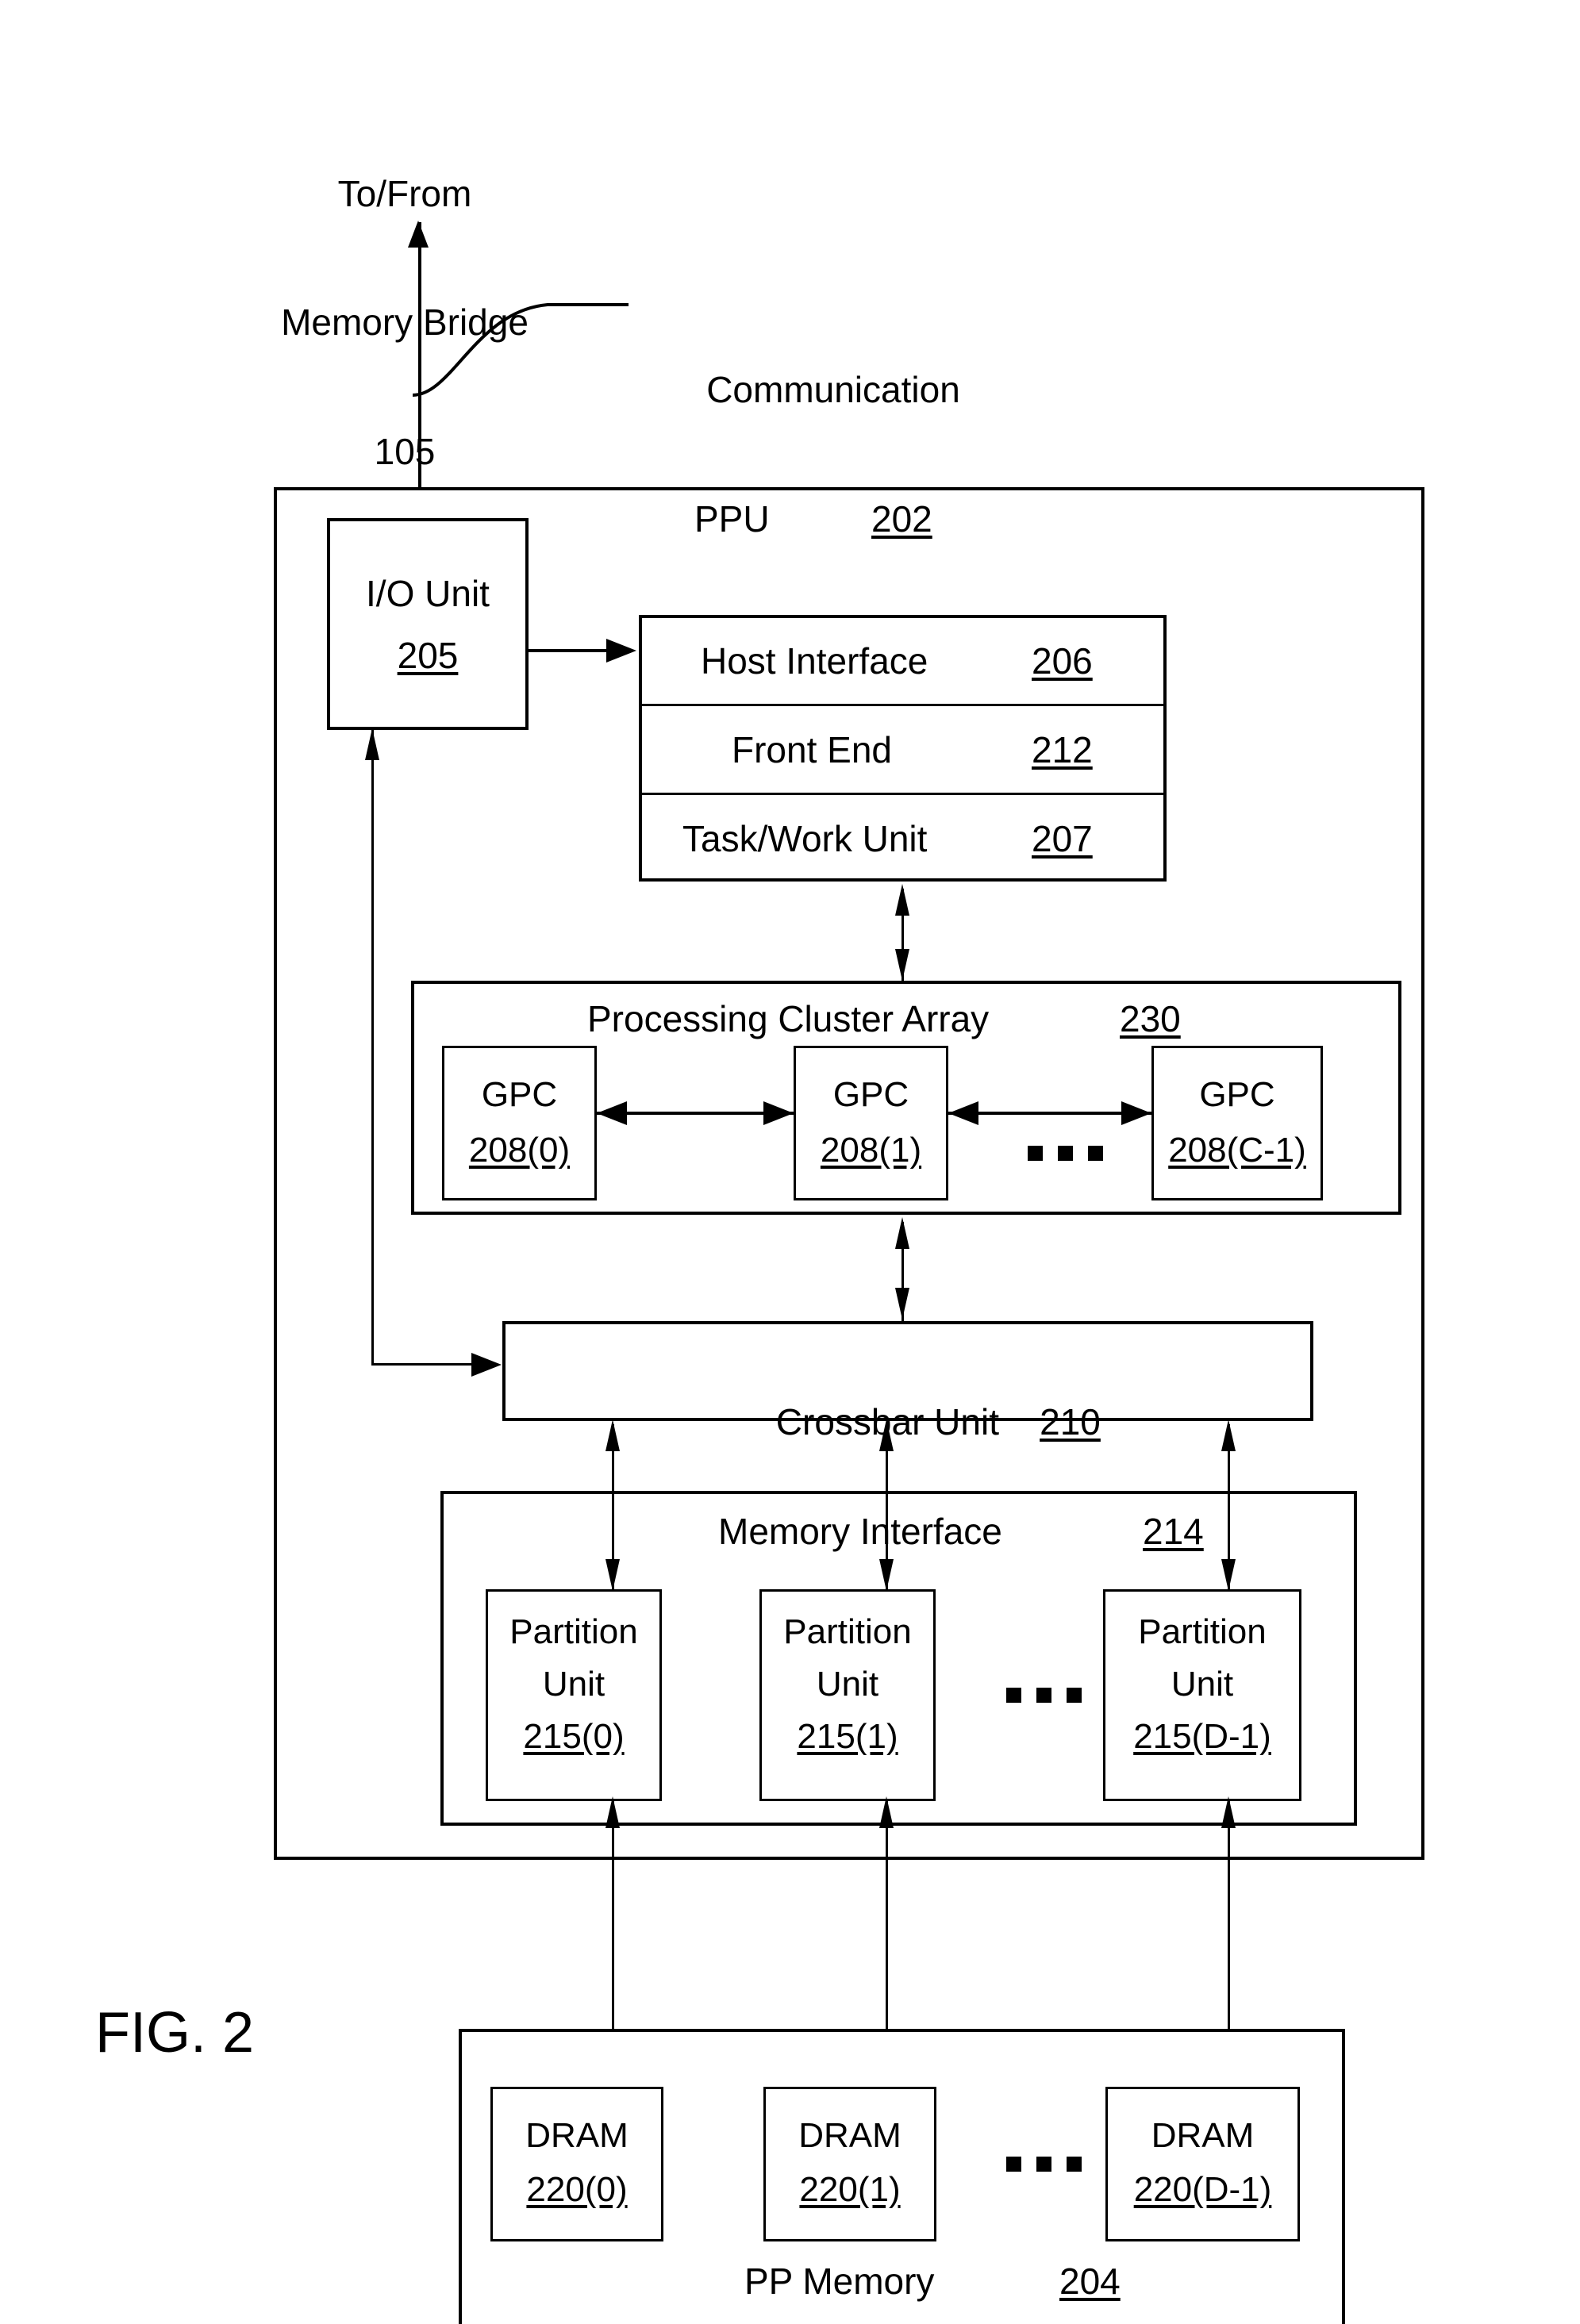  What do you see at coordinates (870, 1094) in the screenshot?
I see `gpc-label-1: GPC` at bounding box center [870, 1094].